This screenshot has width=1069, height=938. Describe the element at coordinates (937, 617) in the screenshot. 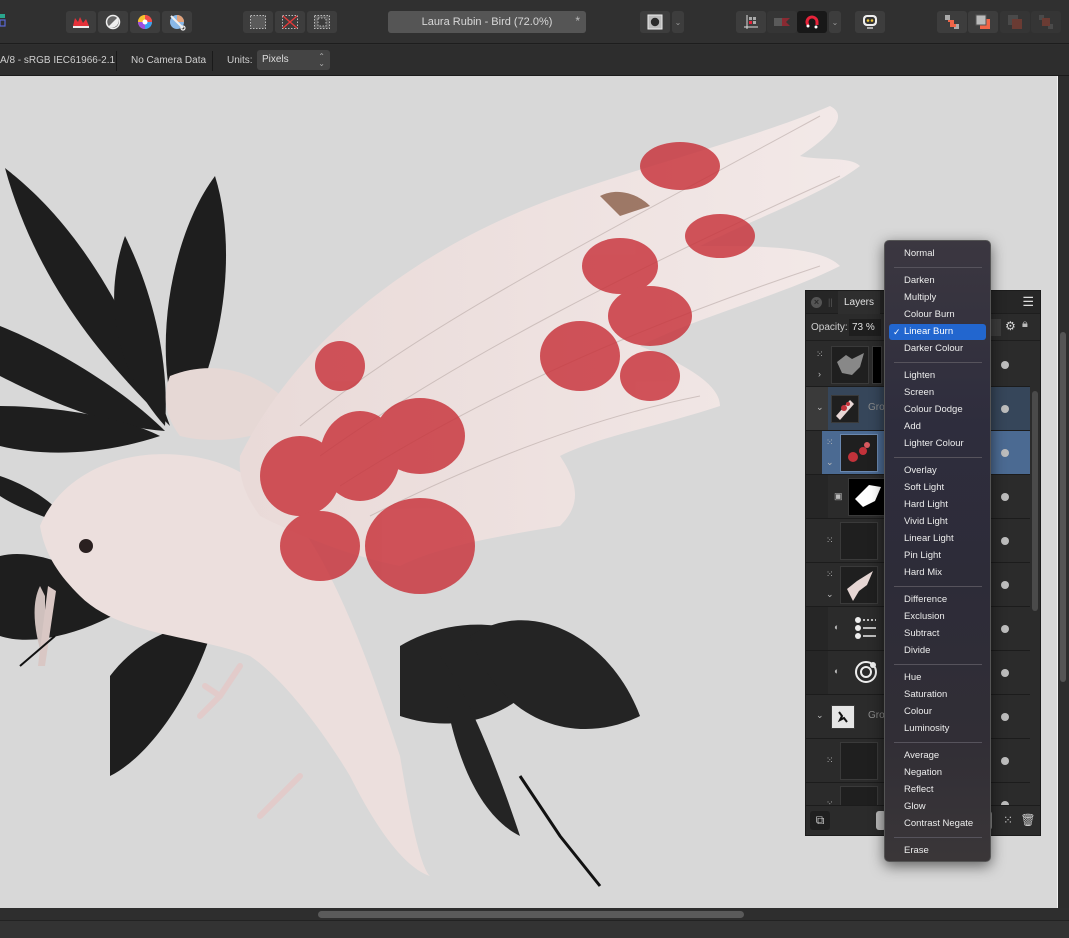

I see `blend-mode-item-exclusion: Exclusion` at that location.